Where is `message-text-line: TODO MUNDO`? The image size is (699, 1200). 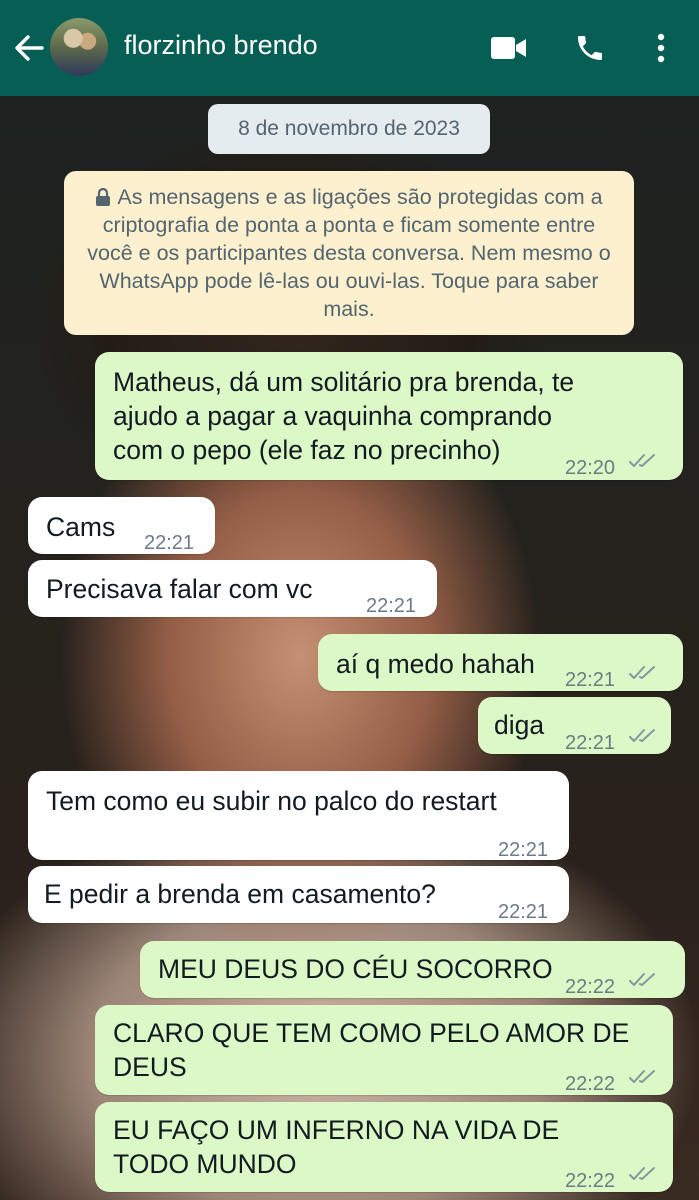 message-text-line: TODO MUNDO is located at coordinates (205, 1164).